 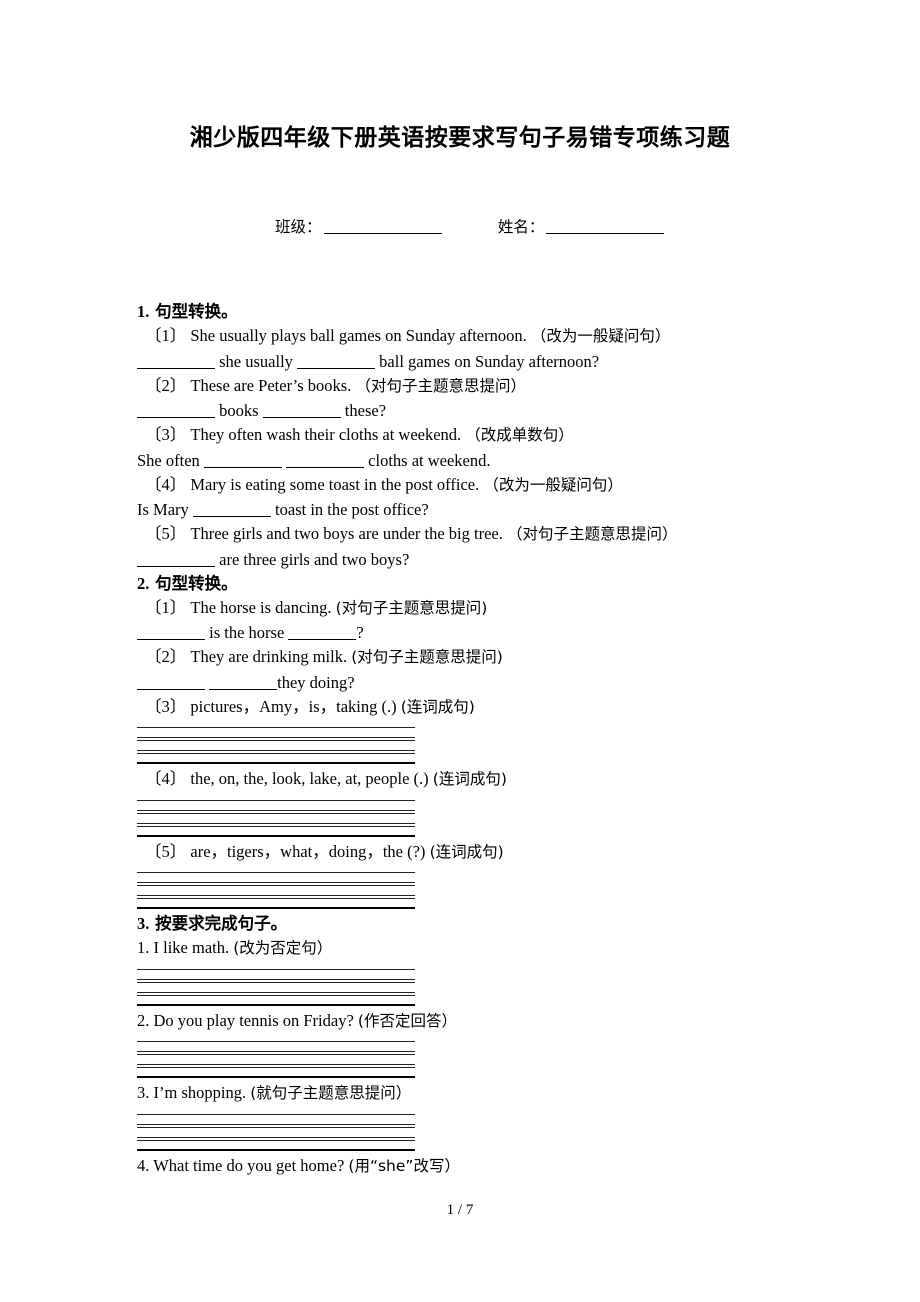 What do you see at coordinates (166, 434) in the screenshot?
I see `item-marker: 〔3〕` at bounding box center [166, 434].